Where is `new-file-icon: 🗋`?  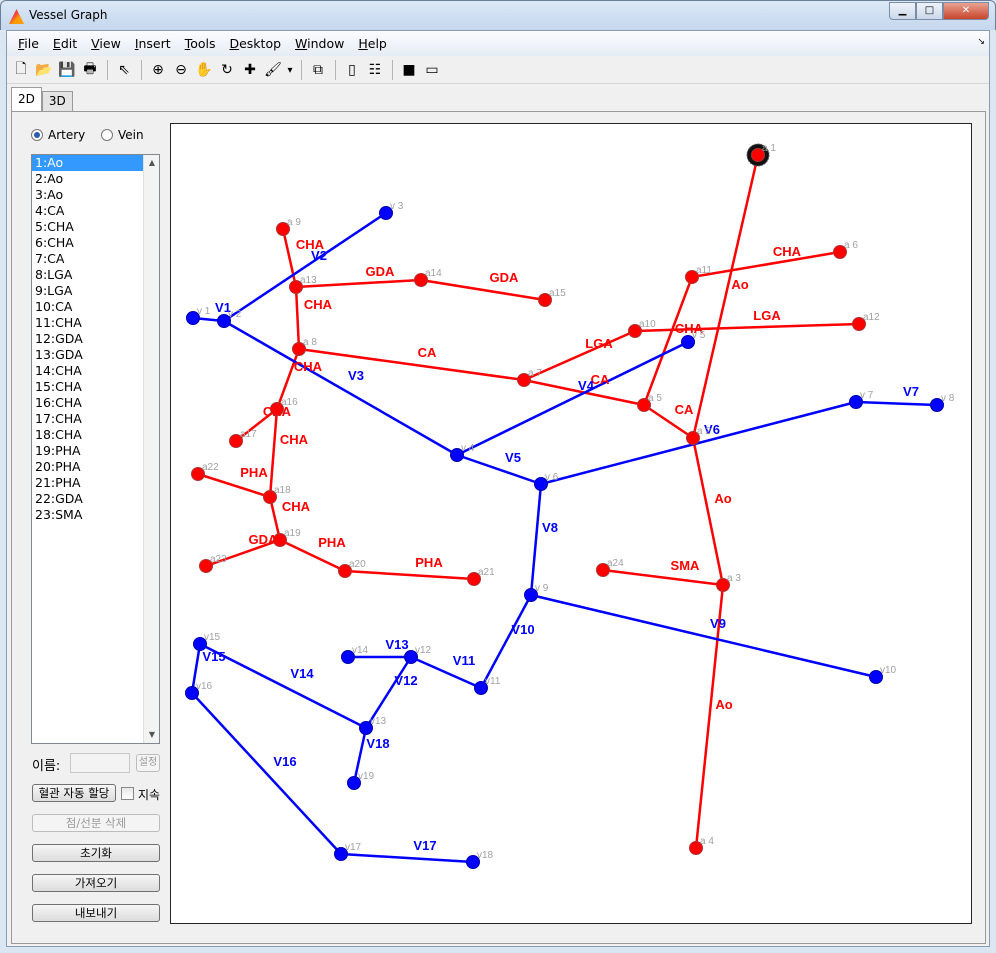 new-file-icon: 🗋 is located at coordinates (21, 70).